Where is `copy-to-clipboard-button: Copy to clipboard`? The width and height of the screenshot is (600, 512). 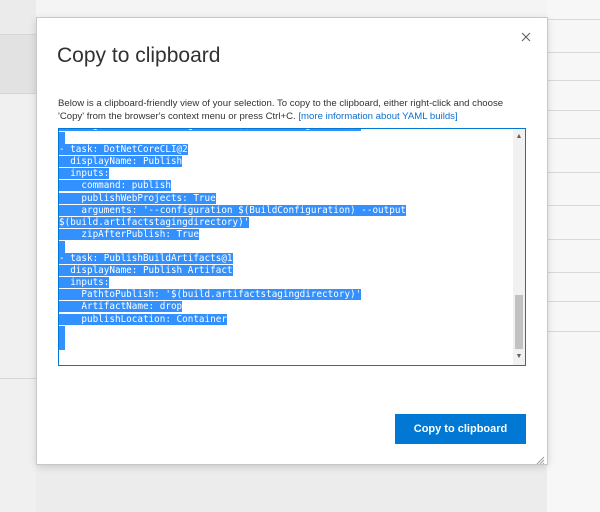
copy-to-clipboard-button: Copy to clipboard is located at coordinates (460, 429).